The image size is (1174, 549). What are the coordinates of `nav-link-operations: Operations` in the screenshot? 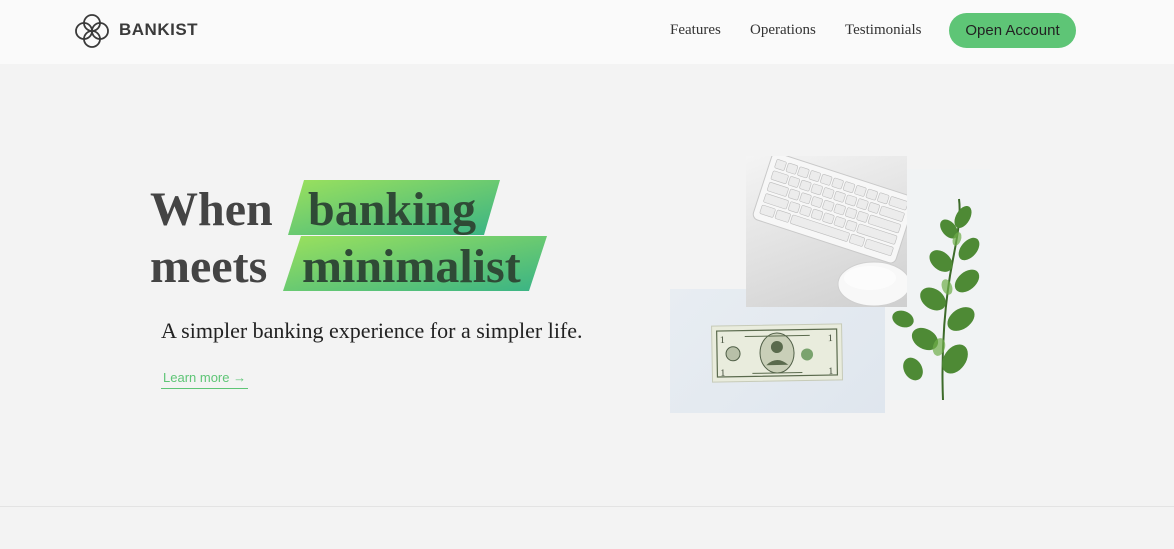 It's located at (783, 30).